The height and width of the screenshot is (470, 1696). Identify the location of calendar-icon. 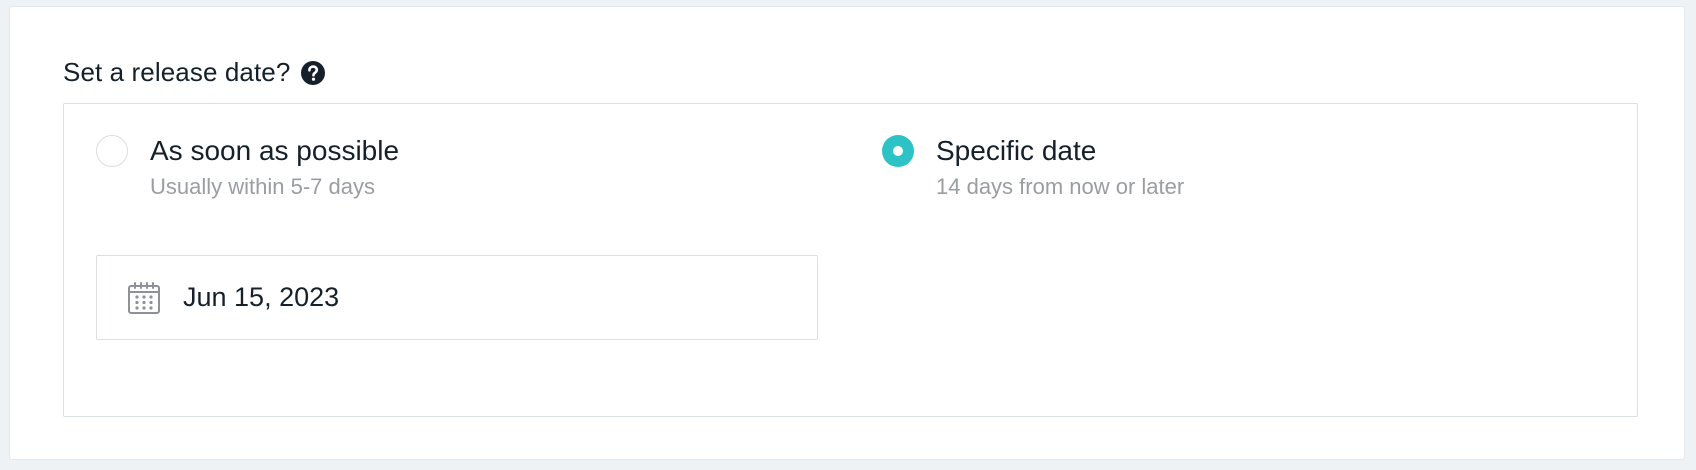
(144, 298).